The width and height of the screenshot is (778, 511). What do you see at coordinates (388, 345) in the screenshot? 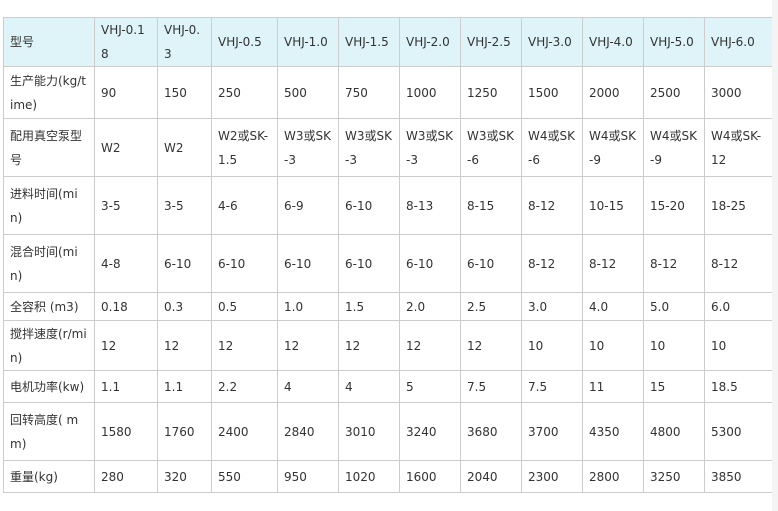
I see `table-row: 搅拌速度(r/min) 12 12 12 12 12 12 12 10 10 10 10` at bounding box center [388, 345].